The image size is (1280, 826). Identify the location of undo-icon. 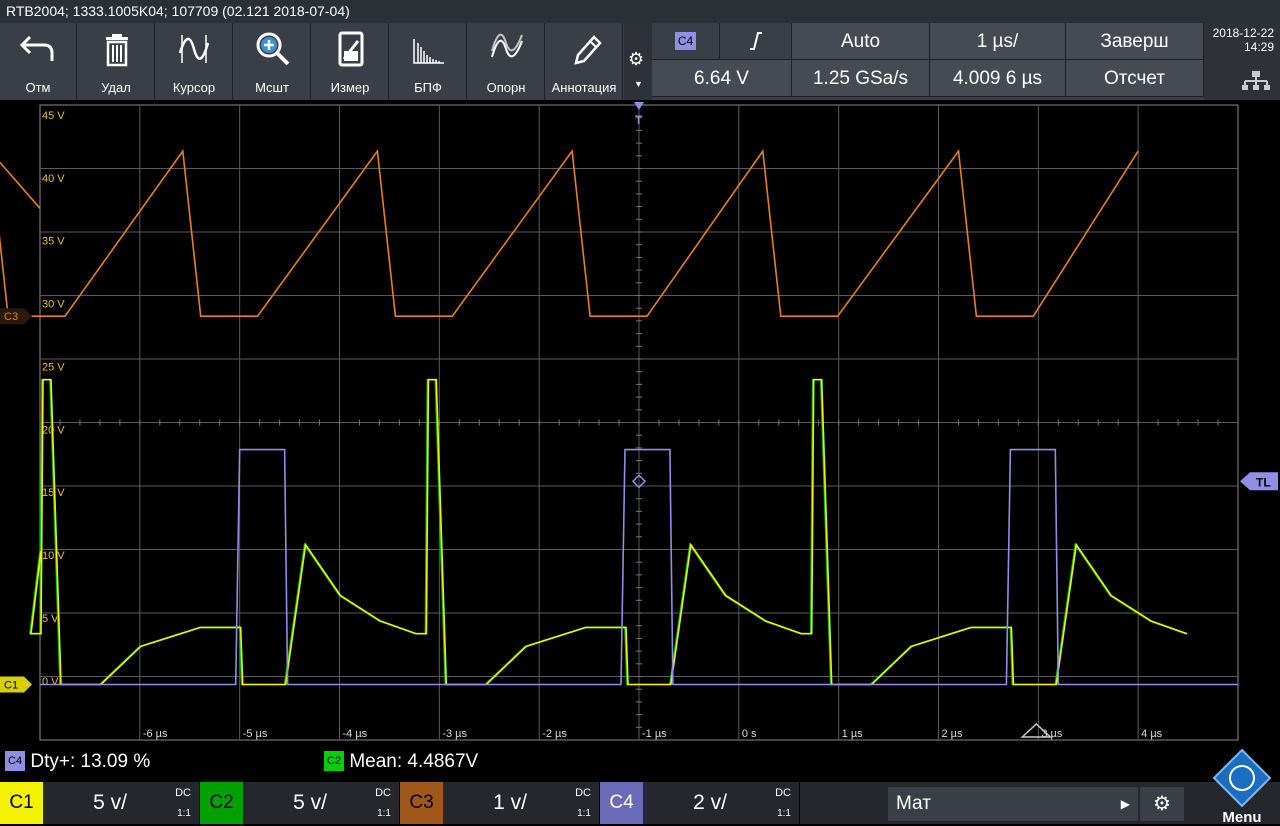
(36, 48).